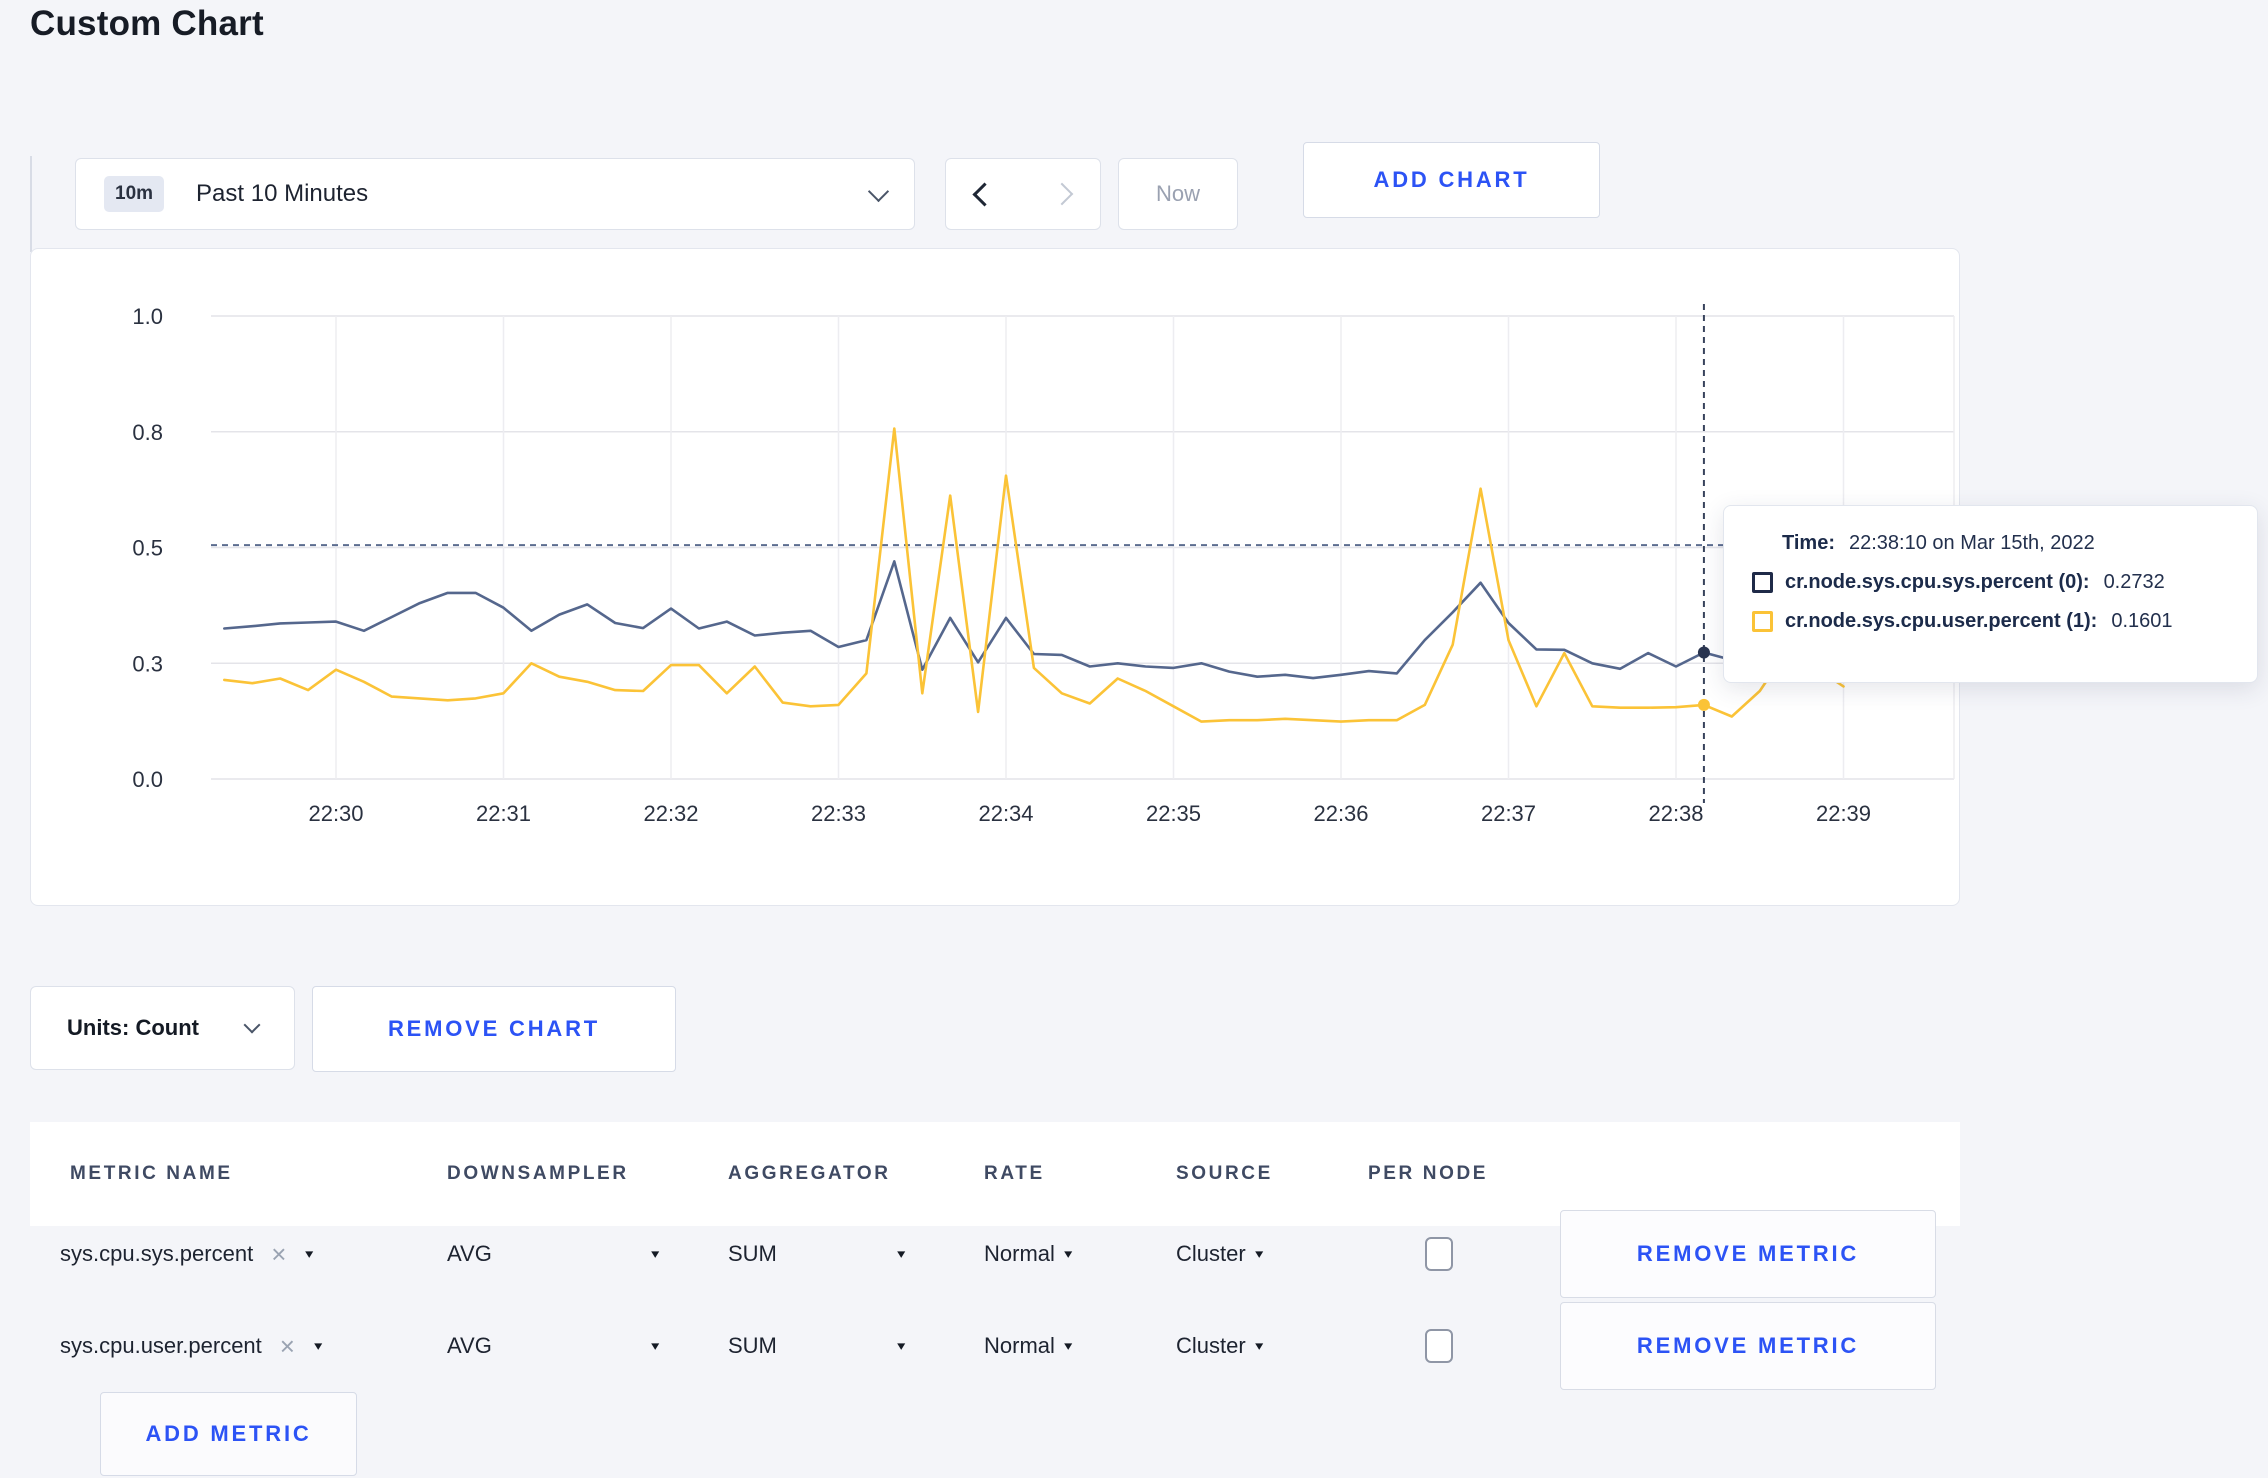  I want to click on x-tick-label: 22:34, so click(1005, 813).